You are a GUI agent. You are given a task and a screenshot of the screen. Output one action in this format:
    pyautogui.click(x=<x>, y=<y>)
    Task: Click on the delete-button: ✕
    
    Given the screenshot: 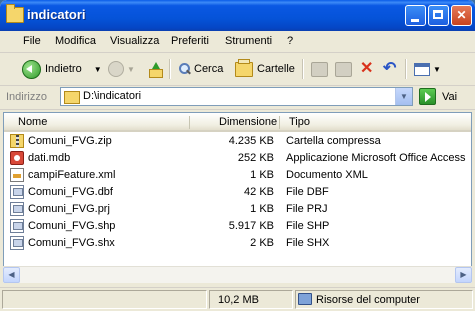 What is the action you would take?
    pyautogui.click(x=366, y=69)
    